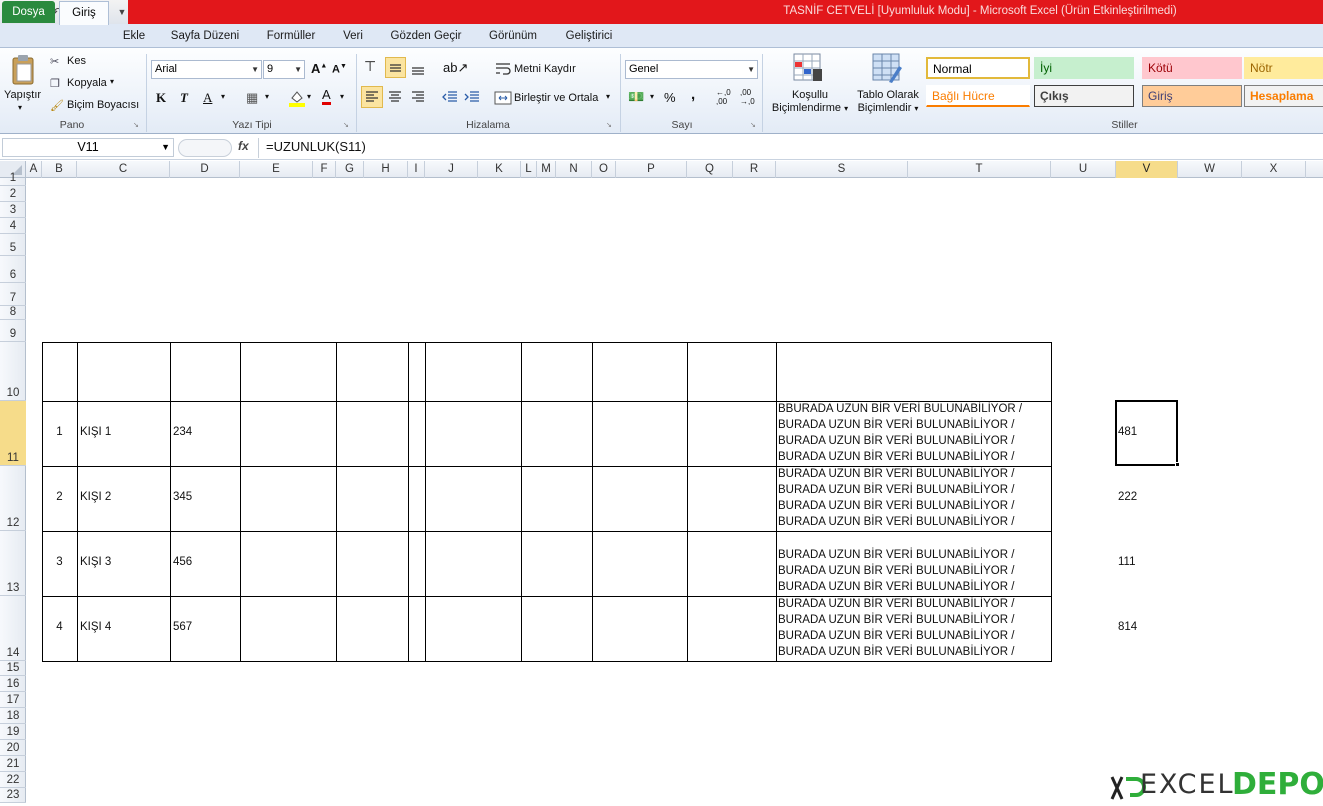 The width and height of the screenshot is (1323, 806). I want to click on tab-file: Dosya, so click(28, 12).